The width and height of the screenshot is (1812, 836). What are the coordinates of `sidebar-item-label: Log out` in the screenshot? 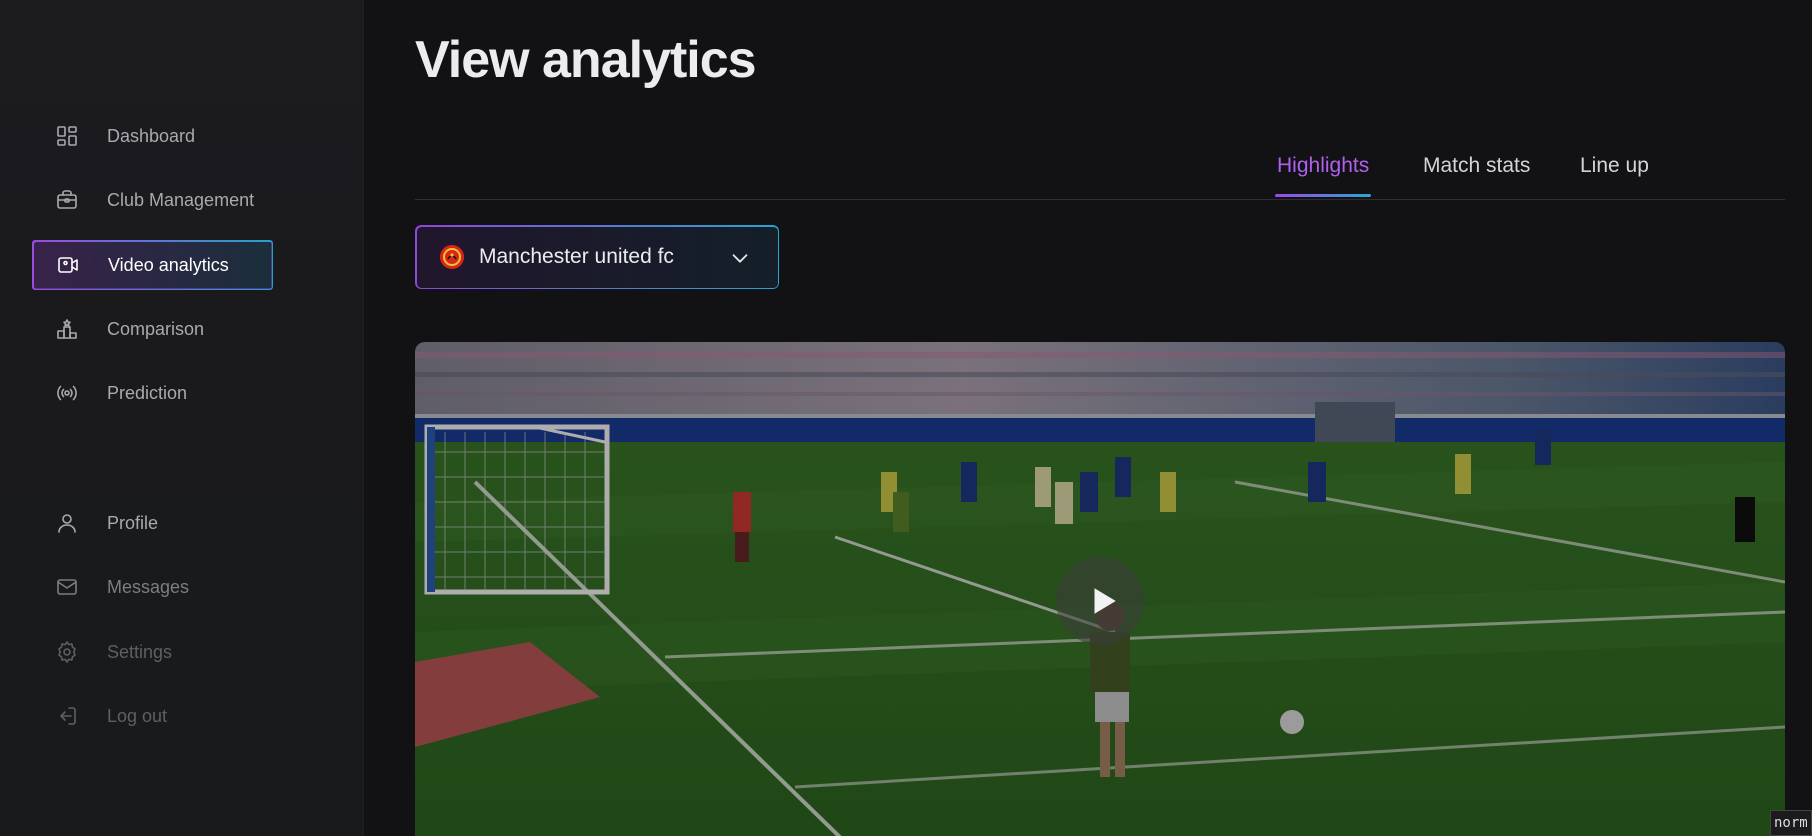 It's located at (137, 715).